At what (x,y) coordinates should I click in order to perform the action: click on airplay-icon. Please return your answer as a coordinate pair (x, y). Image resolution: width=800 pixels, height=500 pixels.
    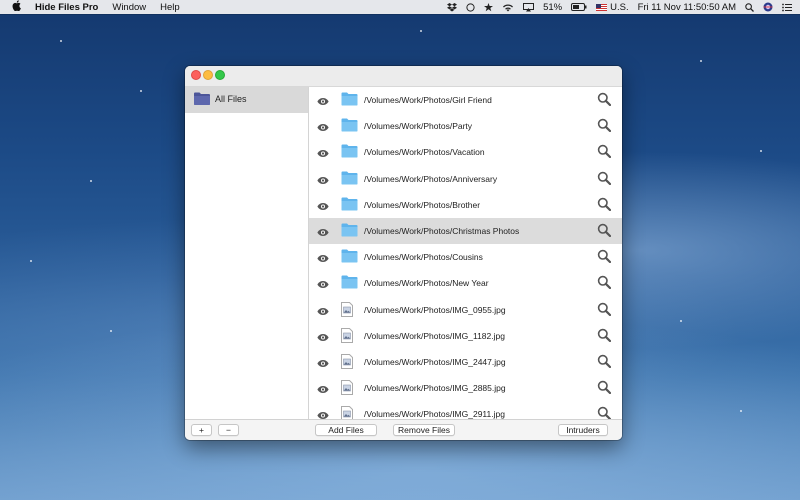
    Looking at the image, I should click on (529, 7).